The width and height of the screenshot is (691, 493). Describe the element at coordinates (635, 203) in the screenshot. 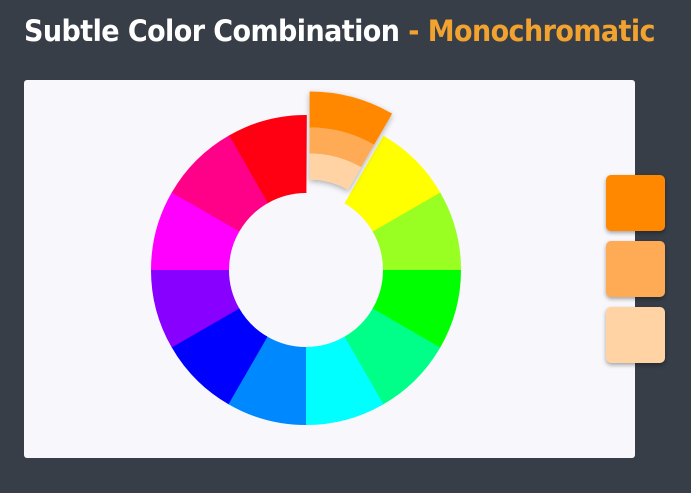

I see `swatch-orange` at that location.